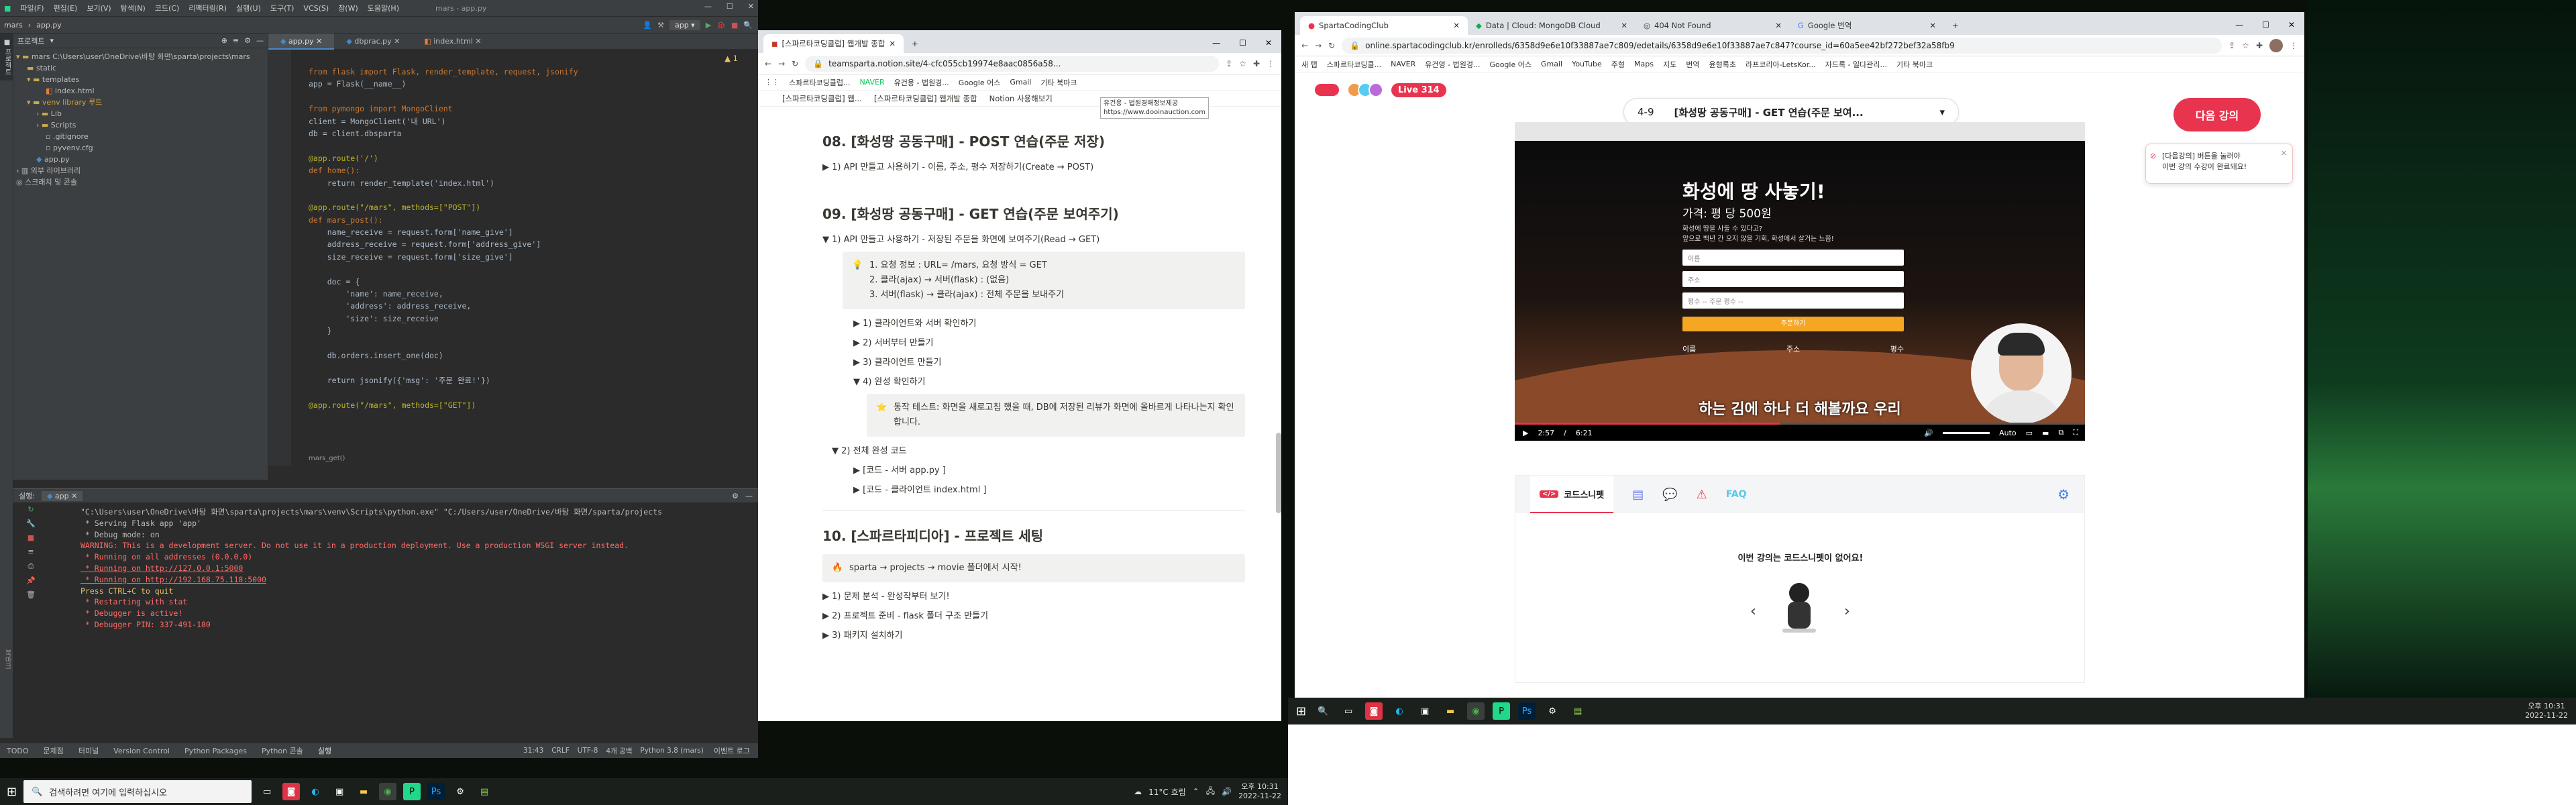  I want to click on bookmarks-tool-button: 북마크, so click(7, 659).